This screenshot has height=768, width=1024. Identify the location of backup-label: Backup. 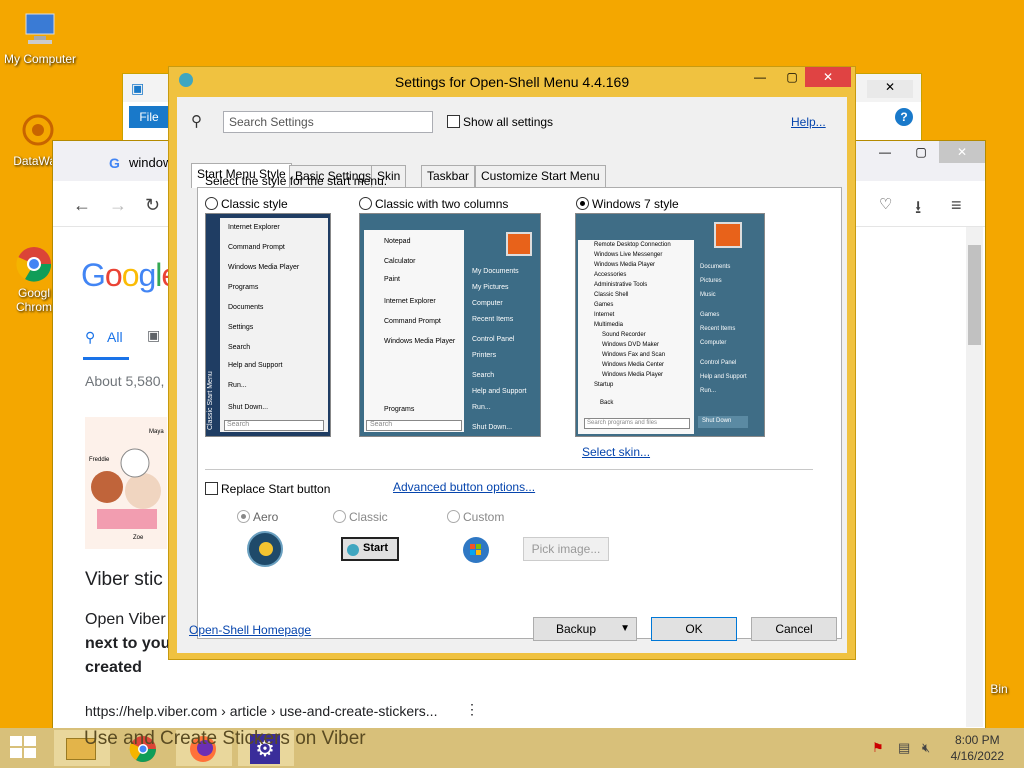
(576, 629).